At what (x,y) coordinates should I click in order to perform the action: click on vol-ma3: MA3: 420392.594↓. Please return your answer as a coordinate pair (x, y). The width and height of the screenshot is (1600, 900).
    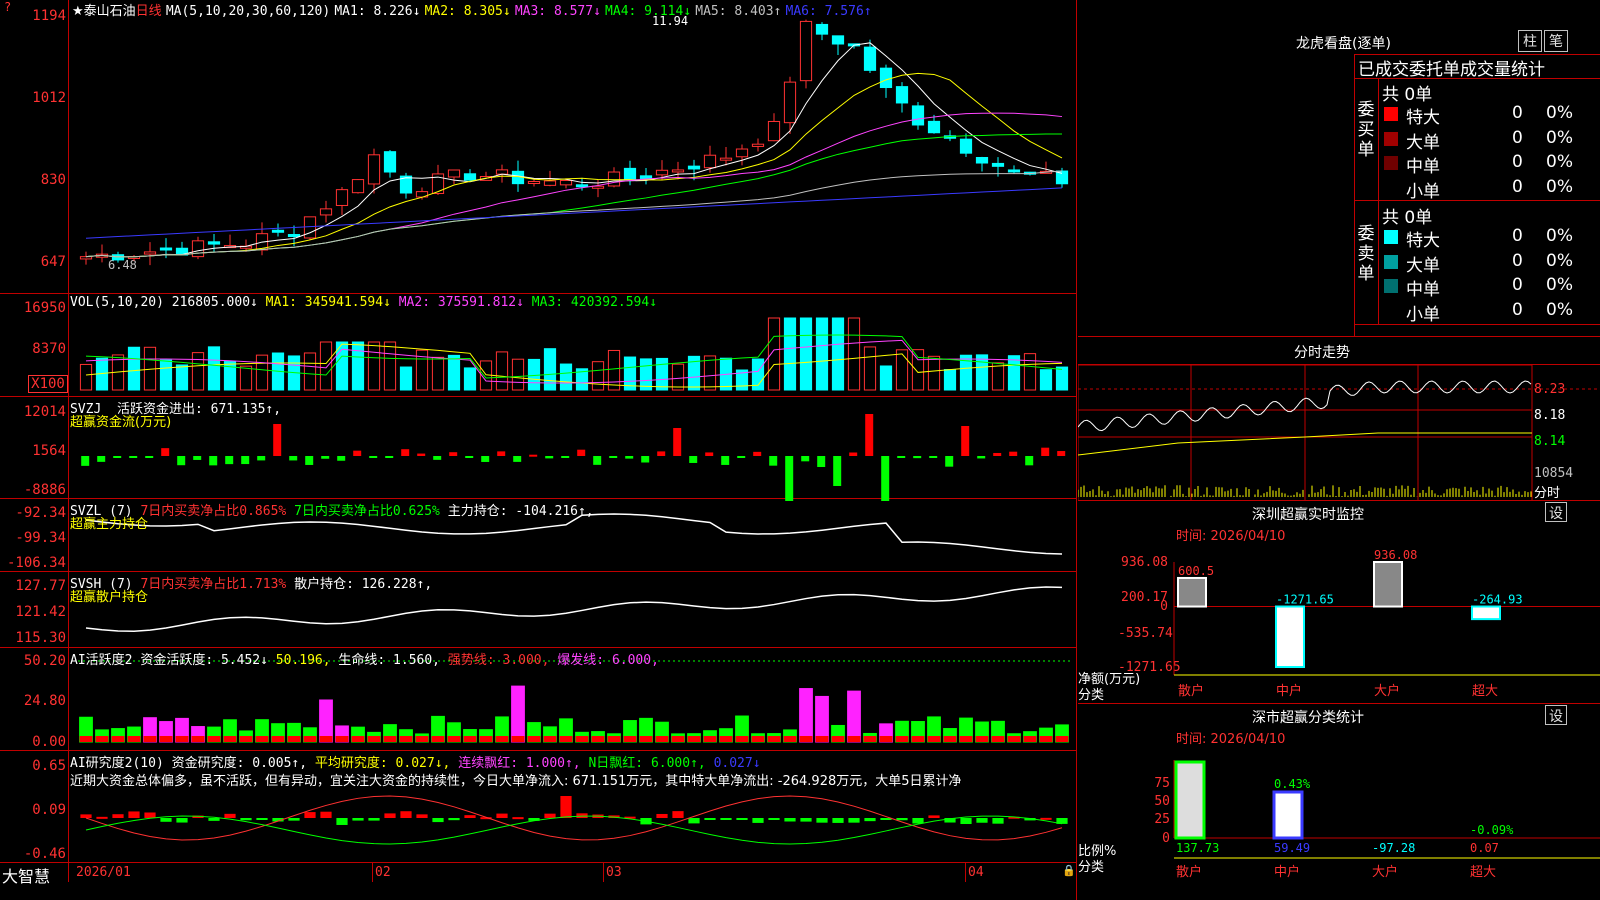
    Looking at the image, I should click on (594, 302).